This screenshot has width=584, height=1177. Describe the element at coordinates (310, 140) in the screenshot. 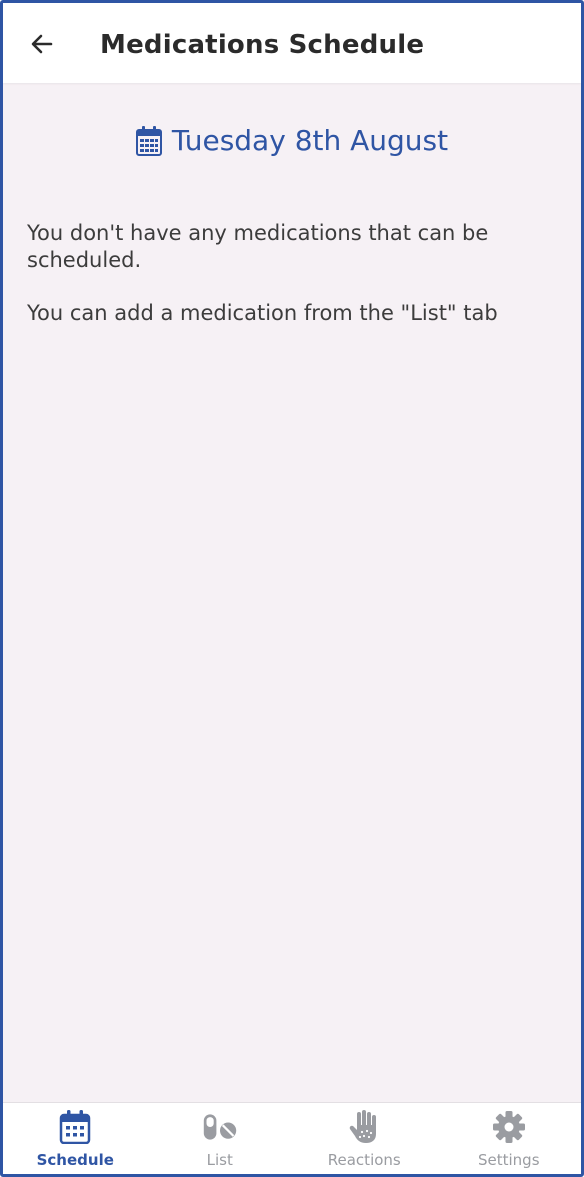

I see `date-label: Tuesday 8th August` at that location.